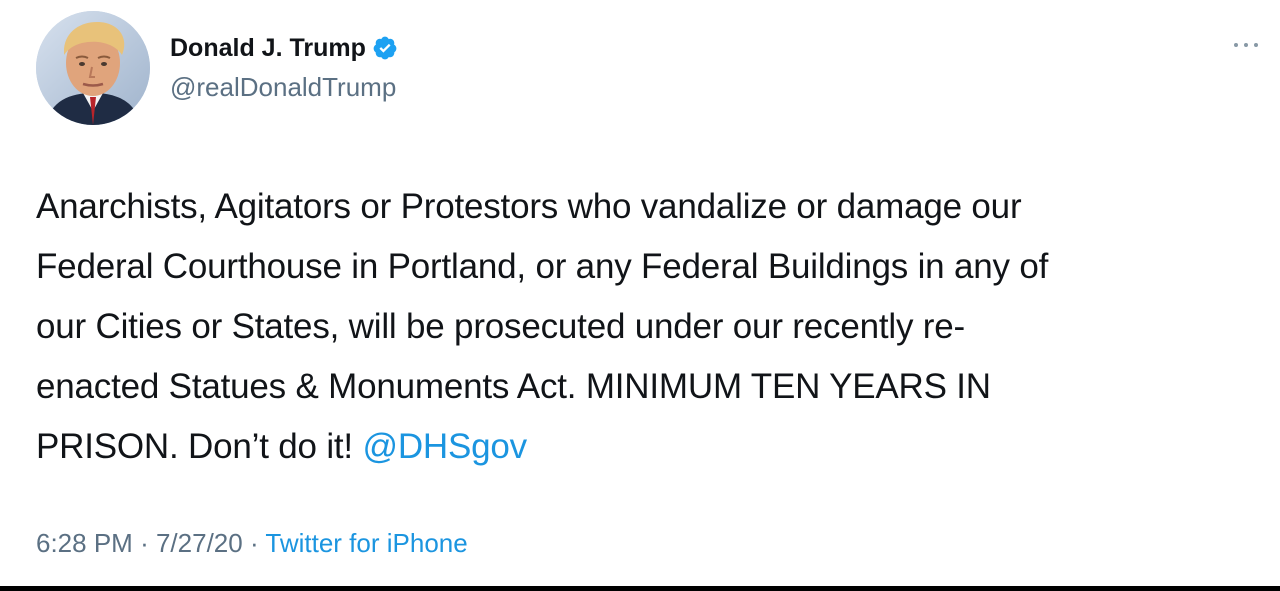 This screenshot has height=591, width=1280. Describe the element at coordinates (194, 446) in the screenshot. I see `tweet-text-line: PRISON. Don’t do it!` at that location.